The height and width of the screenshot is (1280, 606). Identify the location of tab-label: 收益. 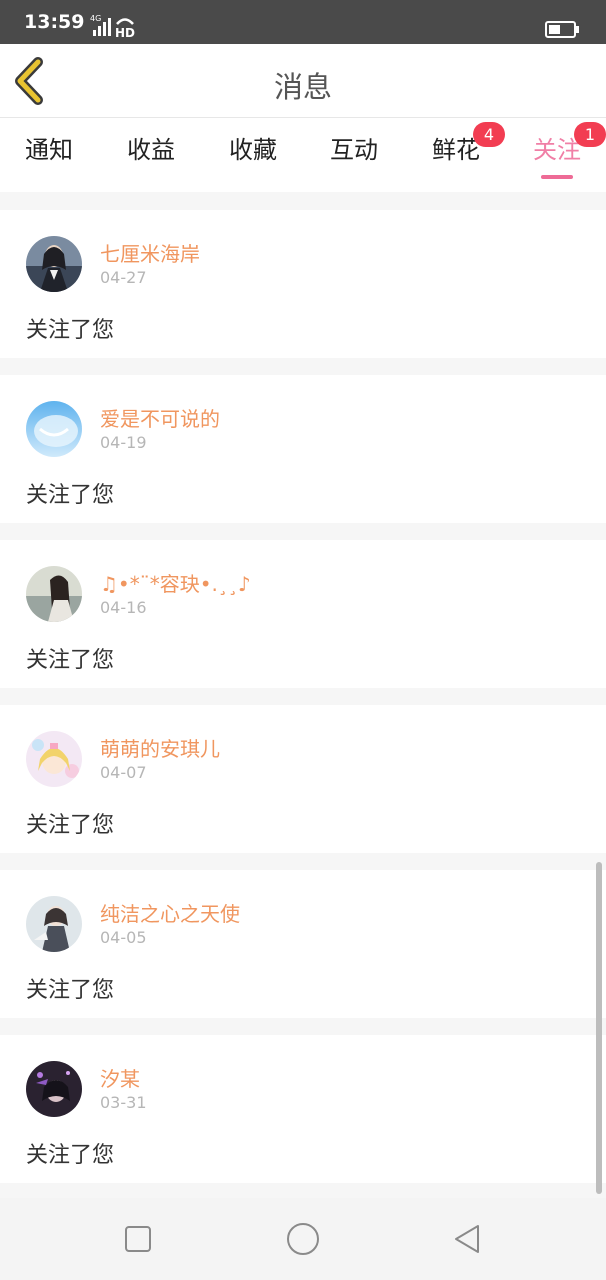
(151, 150).